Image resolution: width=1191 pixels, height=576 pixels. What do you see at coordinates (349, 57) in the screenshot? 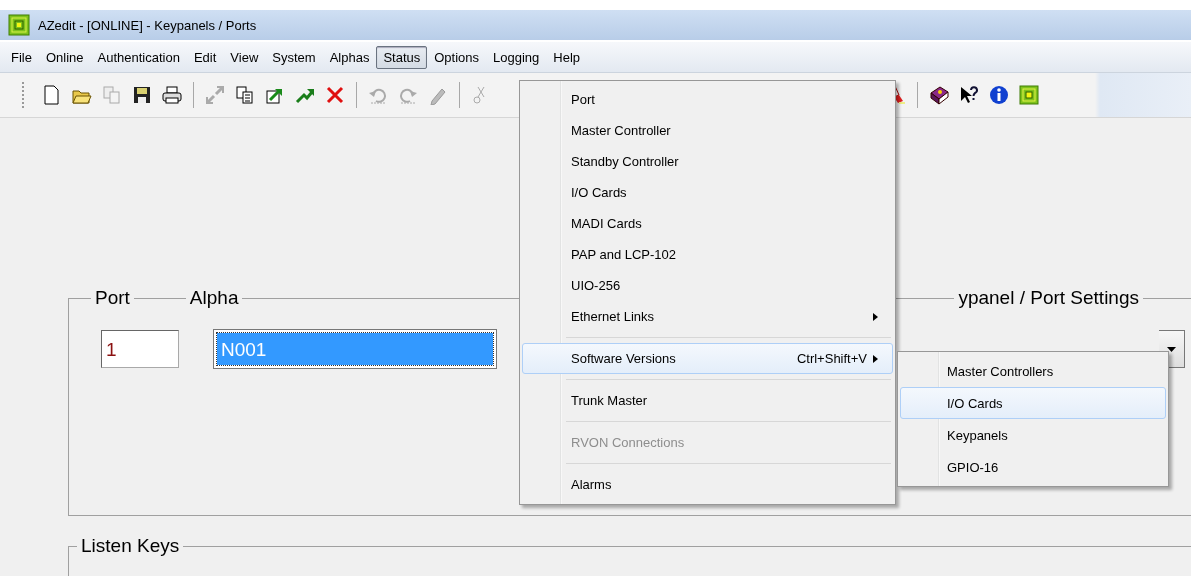
I see `menu-item: Alphas` at bounding box center [349, 57].